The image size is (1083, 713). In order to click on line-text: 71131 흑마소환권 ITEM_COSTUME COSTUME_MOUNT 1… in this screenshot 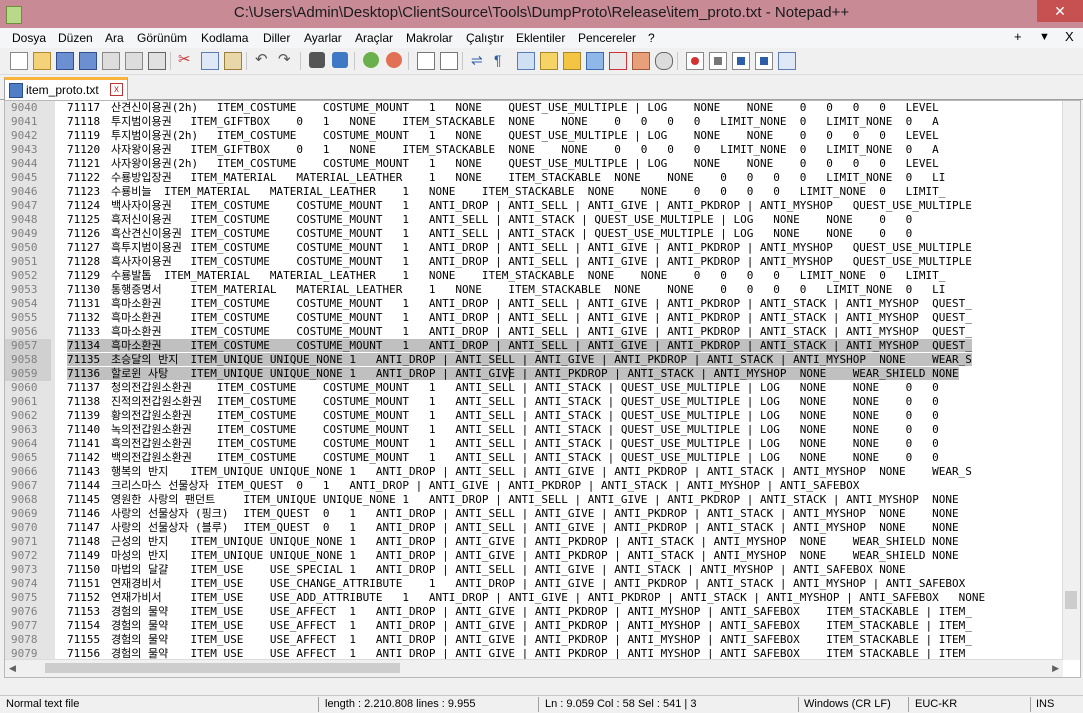, I will do `click(519, 303)`.